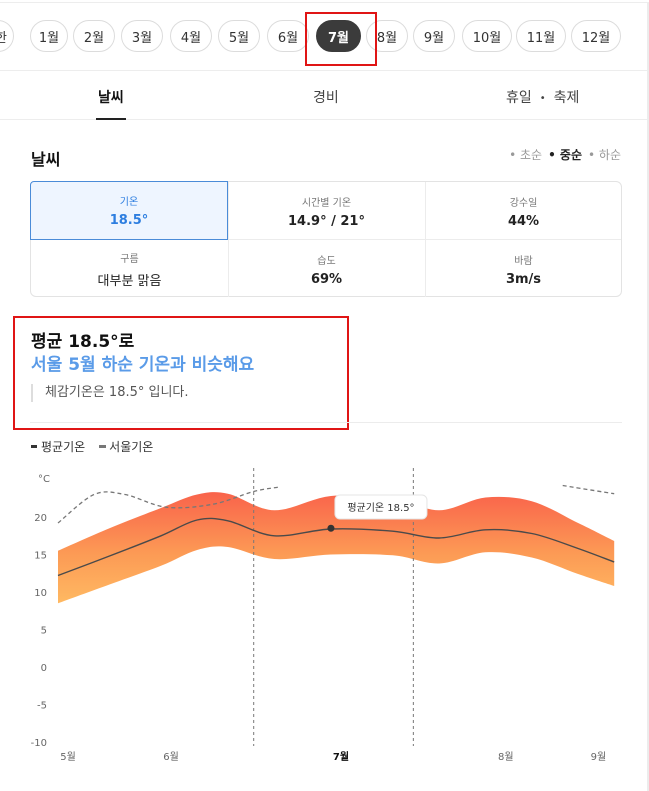 This screenshot has height=791, width=649. What do you see at coordinates (523, 269) in the screenshot?
I see `stat-wind: 바람 3m/s` at bounding box center [523, 269].